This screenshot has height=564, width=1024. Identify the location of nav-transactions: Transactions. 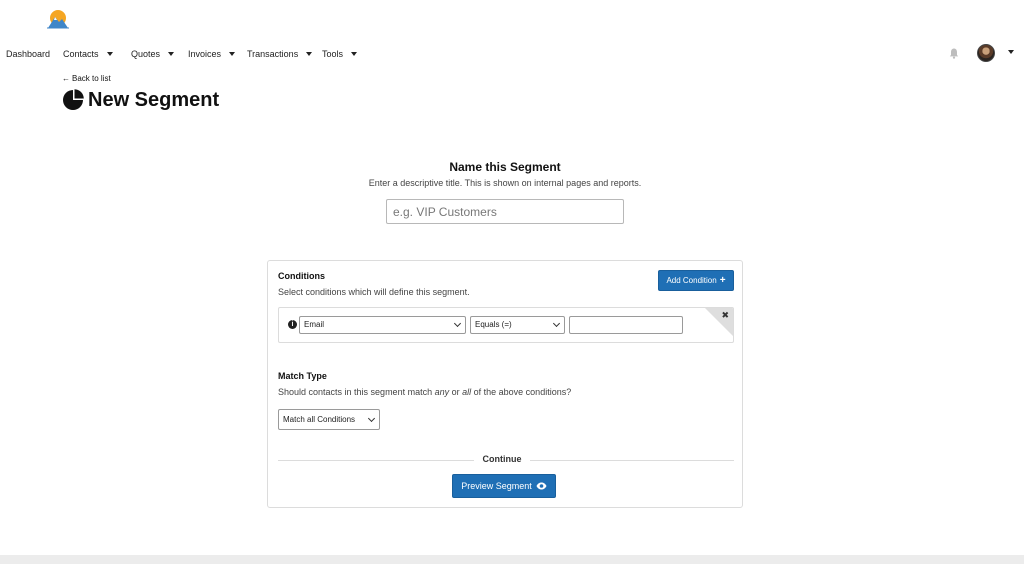
(280, 54).